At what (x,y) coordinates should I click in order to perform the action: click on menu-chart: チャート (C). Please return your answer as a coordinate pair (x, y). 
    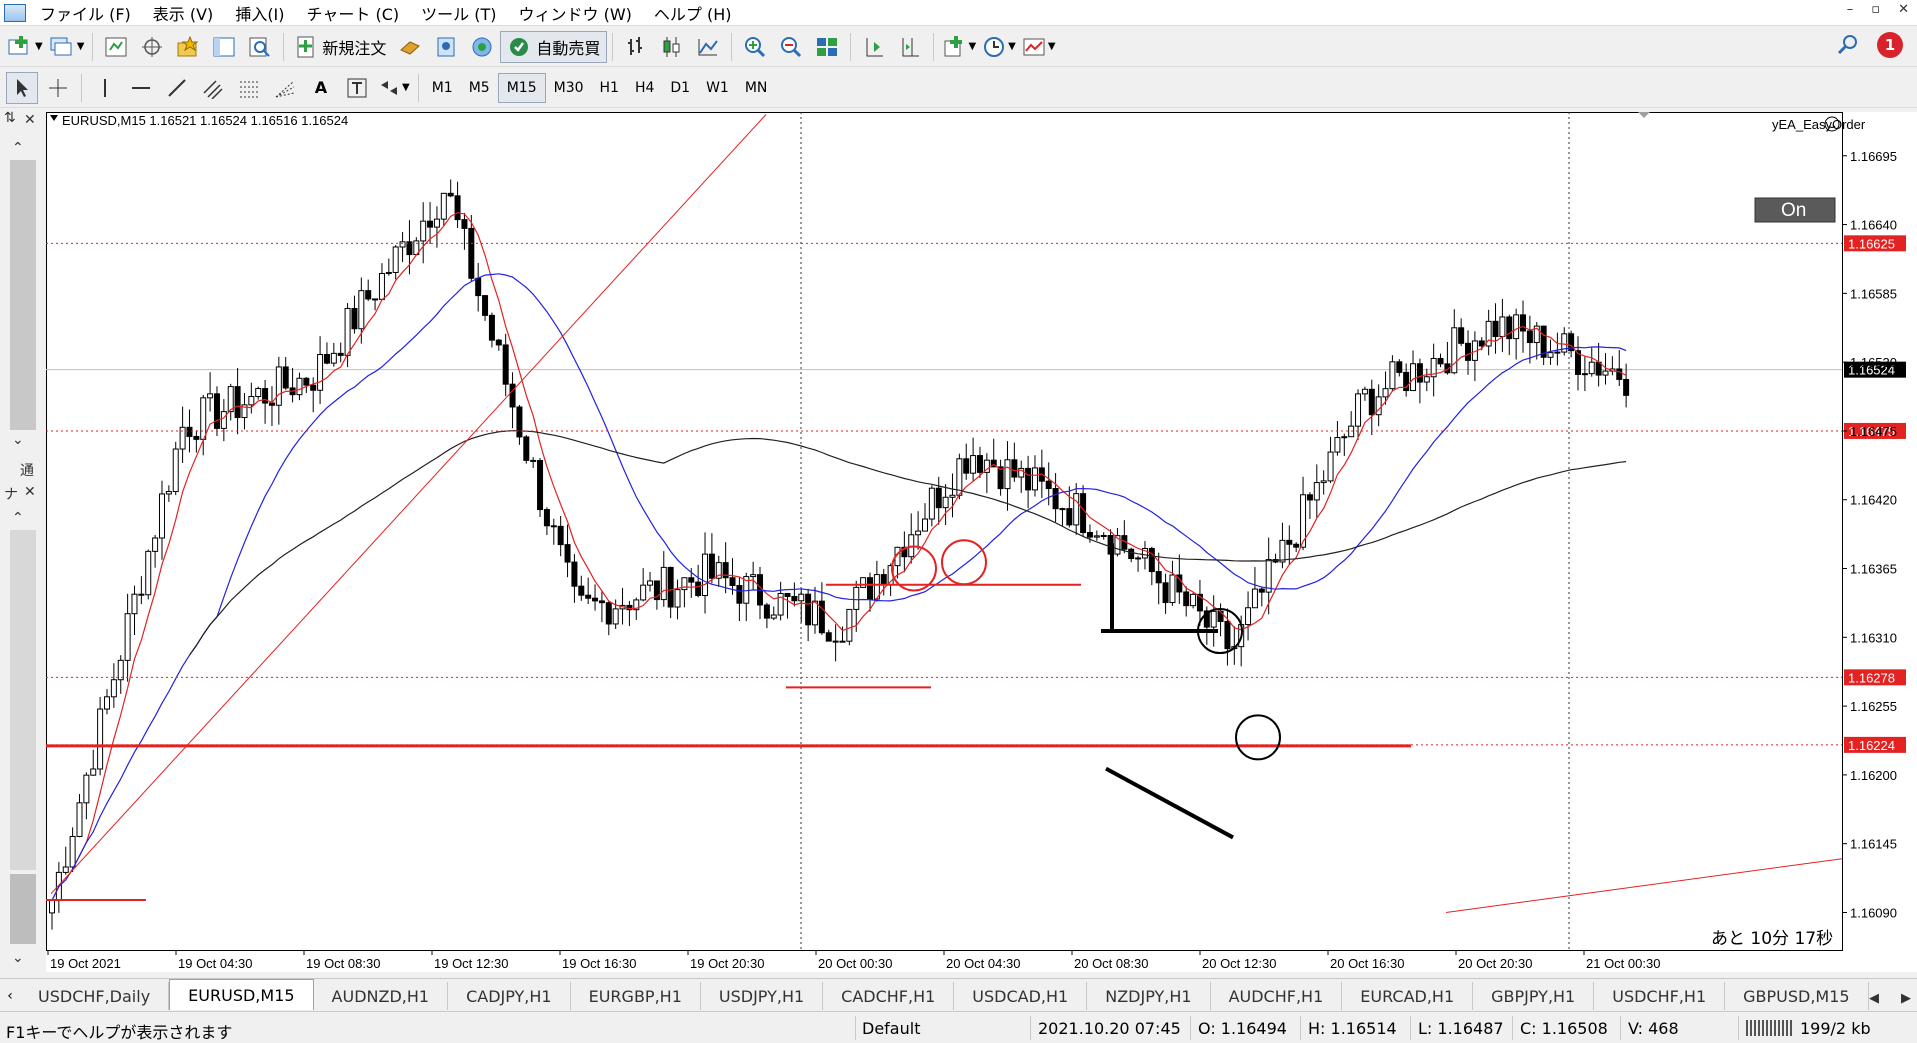
    Looking at the image, I should click on (356, 13).